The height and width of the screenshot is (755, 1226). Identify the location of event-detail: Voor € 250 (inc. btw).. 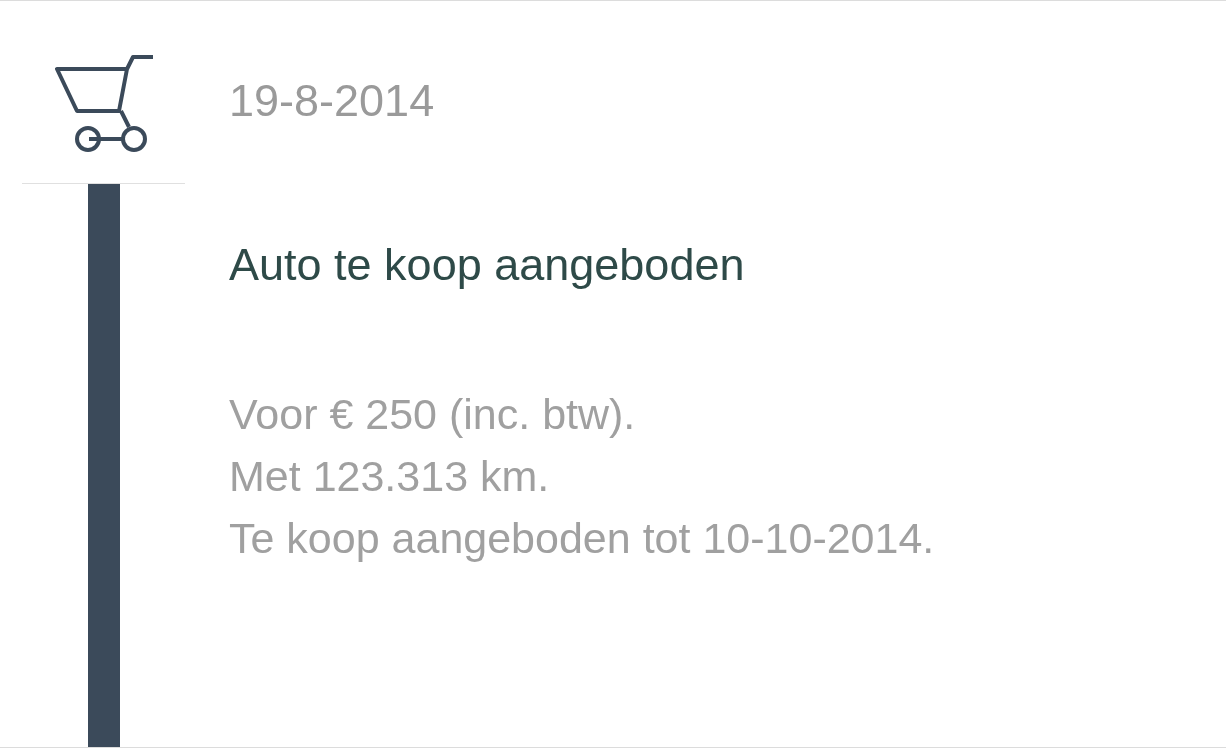
(433, 414).